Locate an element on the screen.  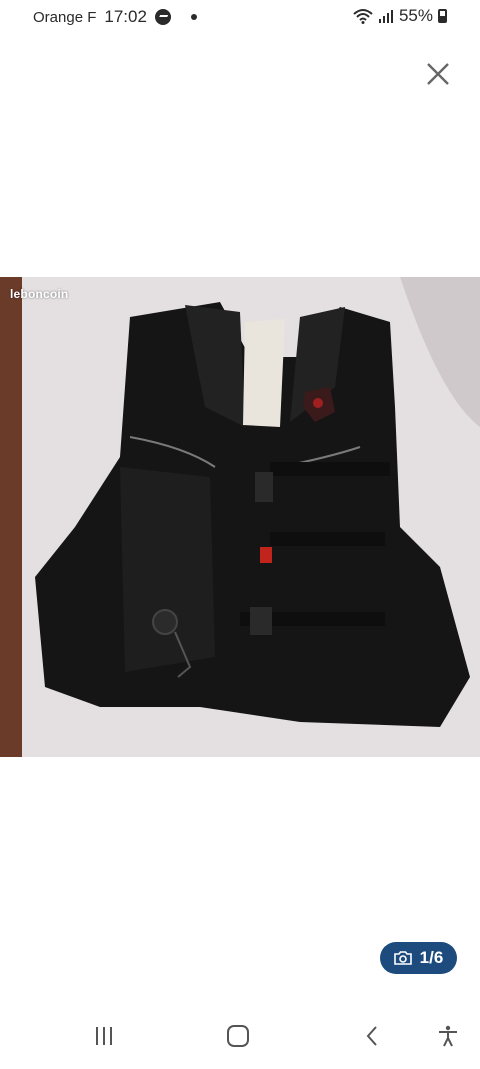
status-bar: Orange F 17:02 55% is located at coordinates (240, 17).